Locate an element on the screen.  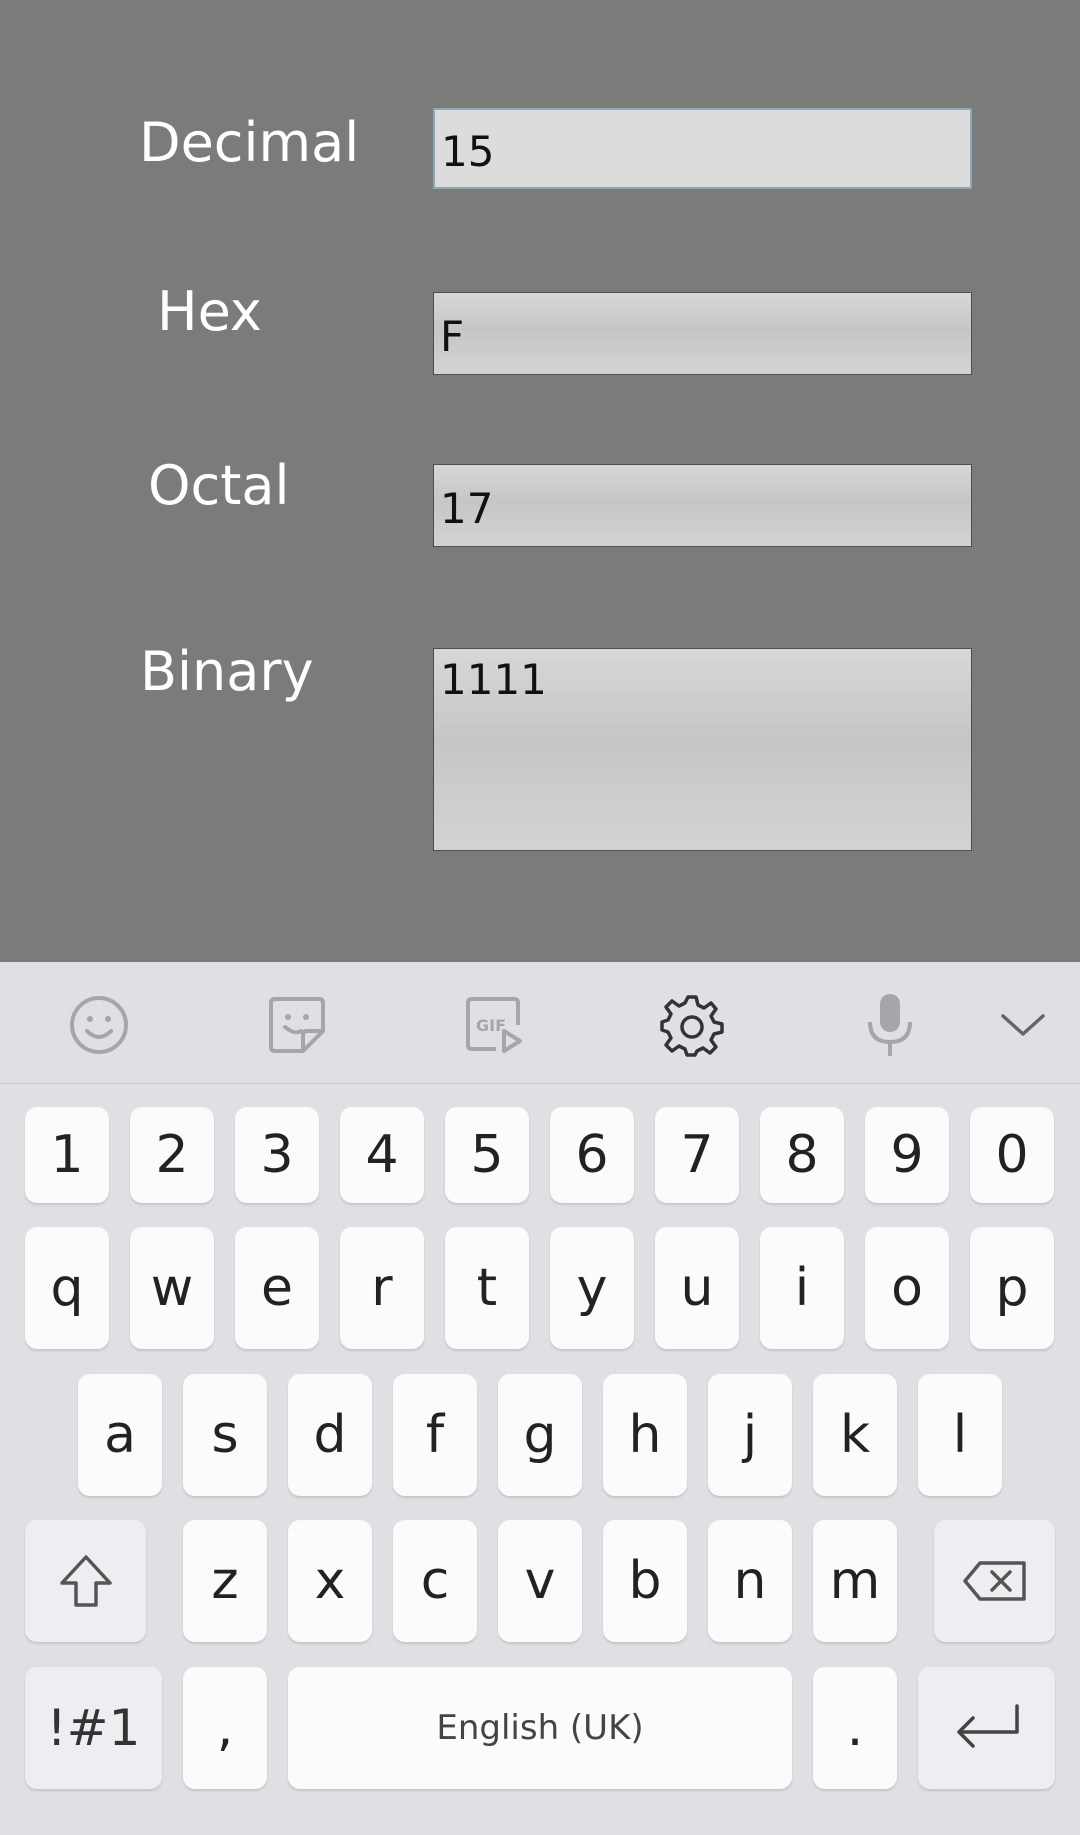
key-6: 6 is located at coordinates (592, 1155).